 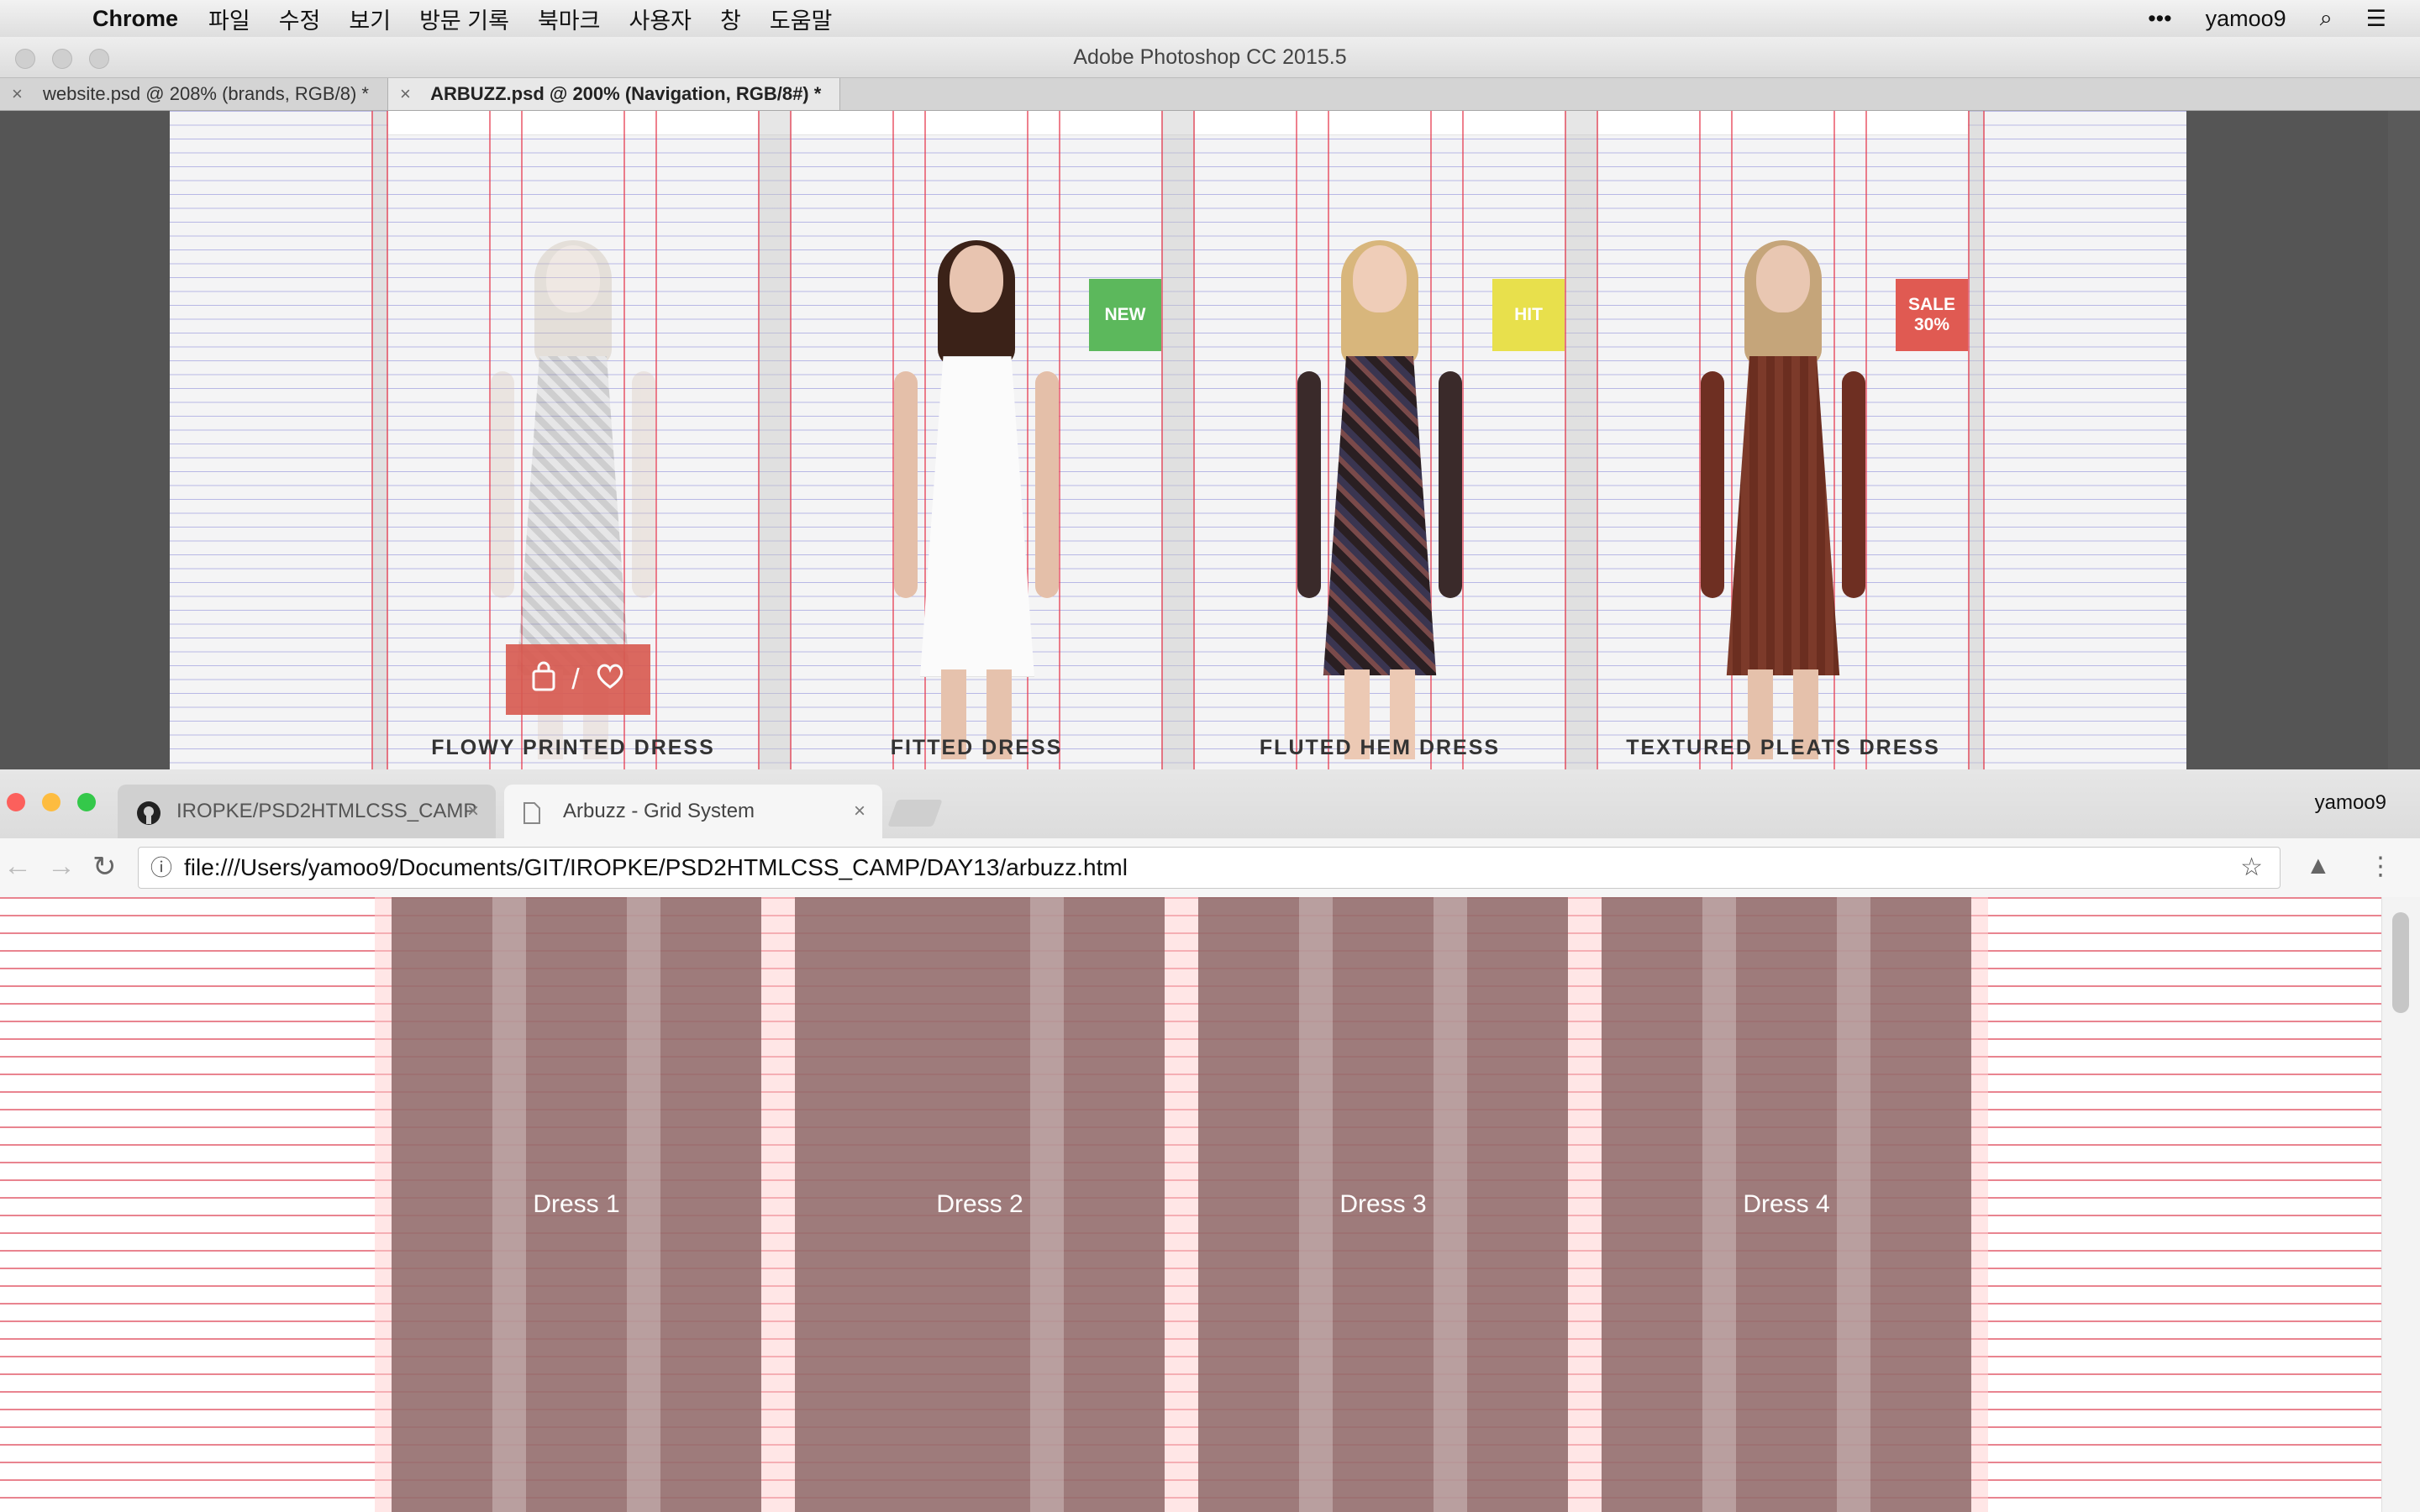 What do you see at coordinates (573, 465) in the screenshot?
I see `product-card: / FLOWY PRINTED DRESS` at bounding box center [573, 465].